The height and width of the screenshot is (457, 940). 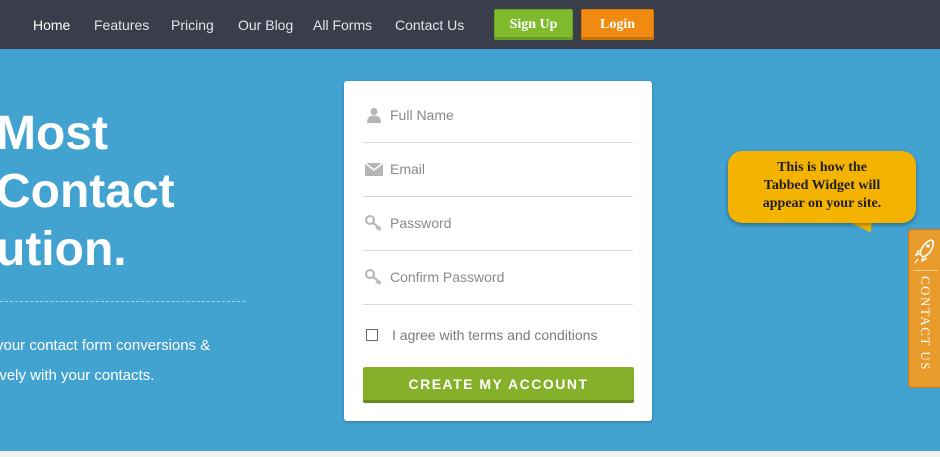 I want to click on terms-label: I agree with terms and conditions, so click(x=494, y=335).